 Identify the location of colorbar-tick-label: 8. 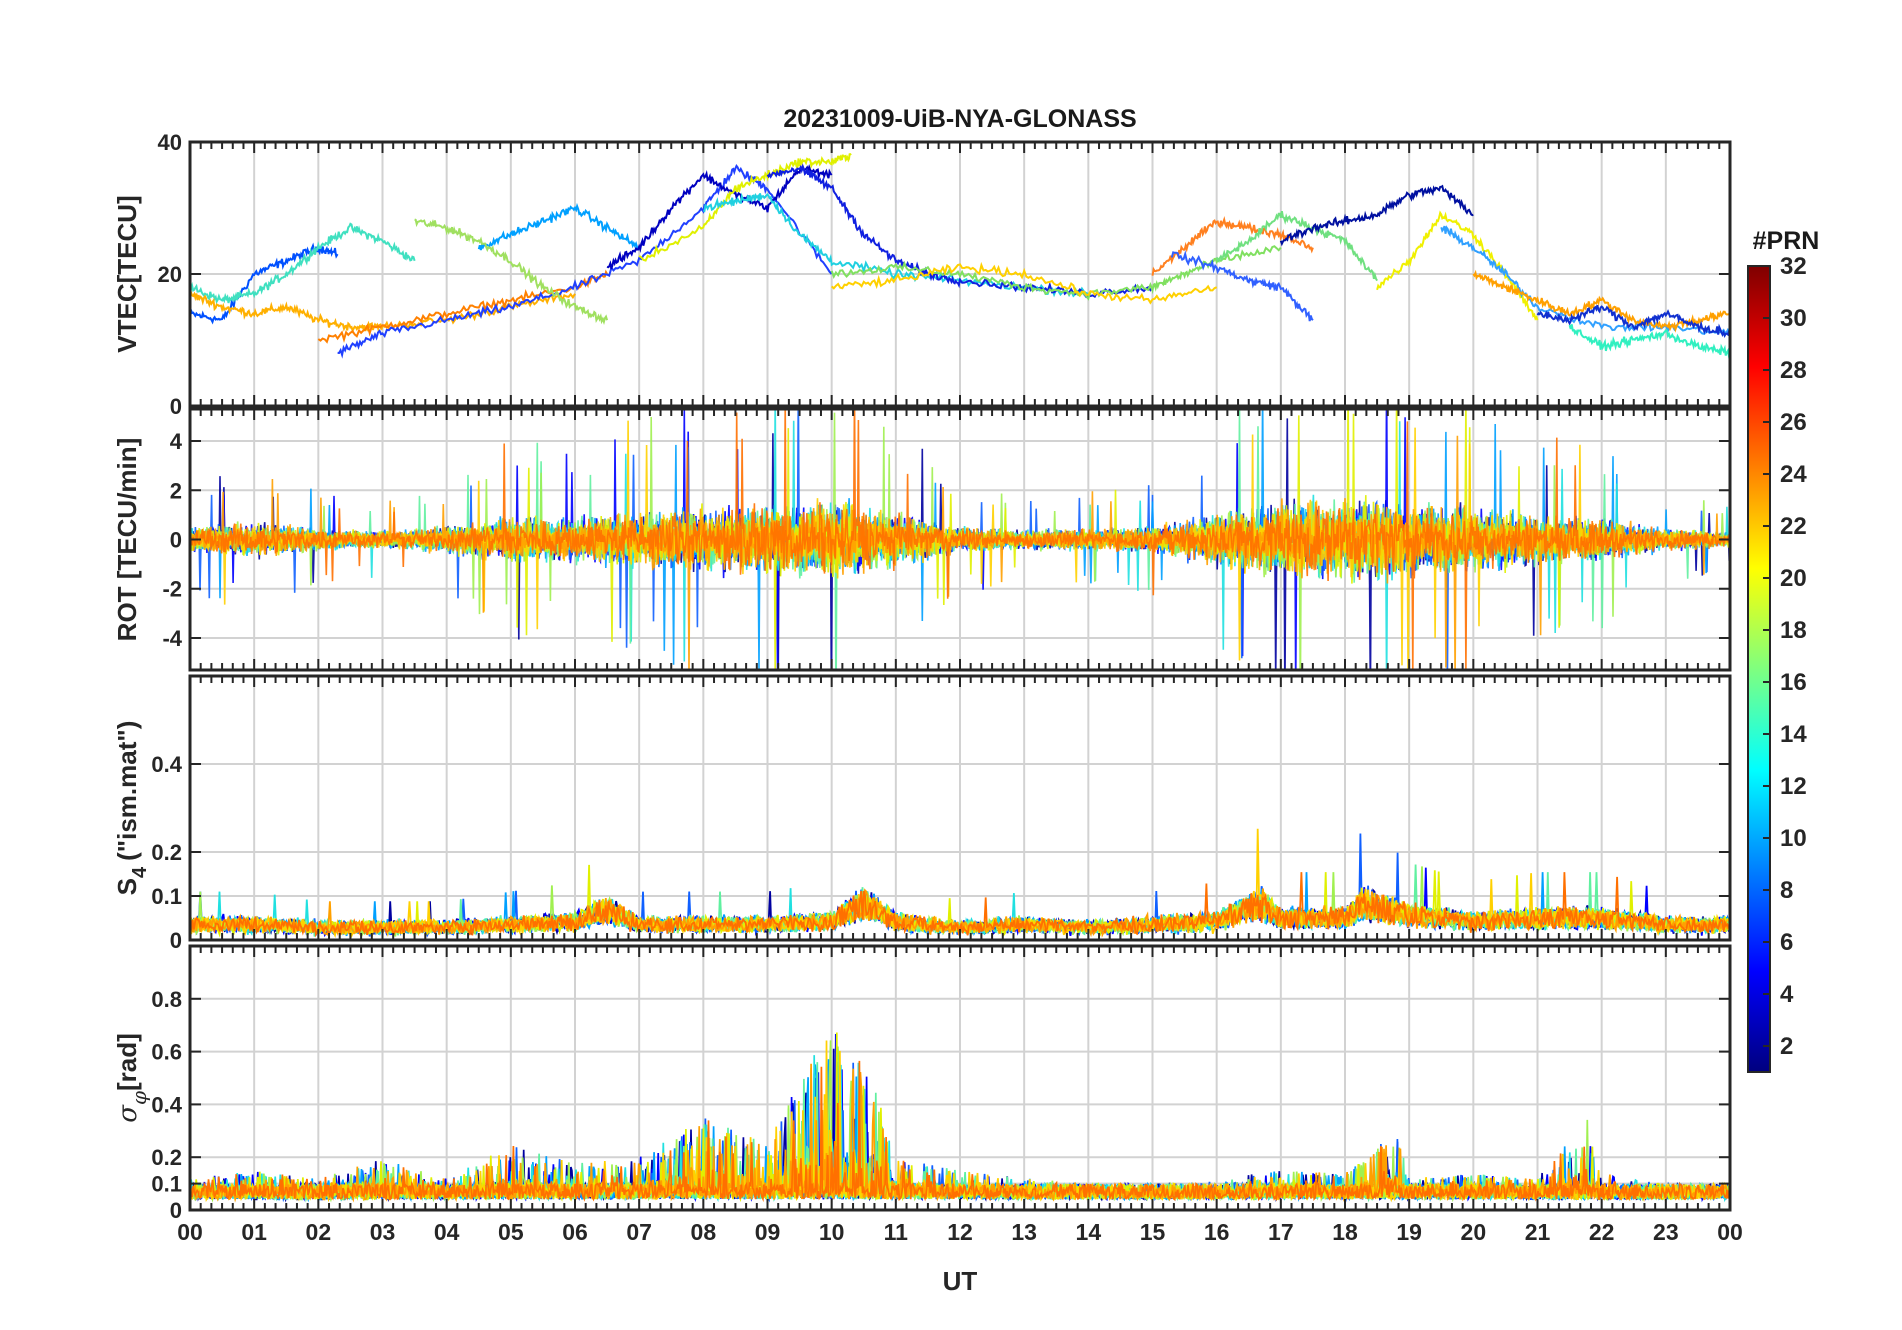
(1786, 890).